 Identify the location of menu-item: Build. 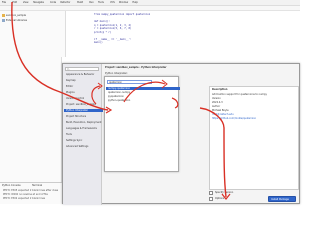
(82, 2).